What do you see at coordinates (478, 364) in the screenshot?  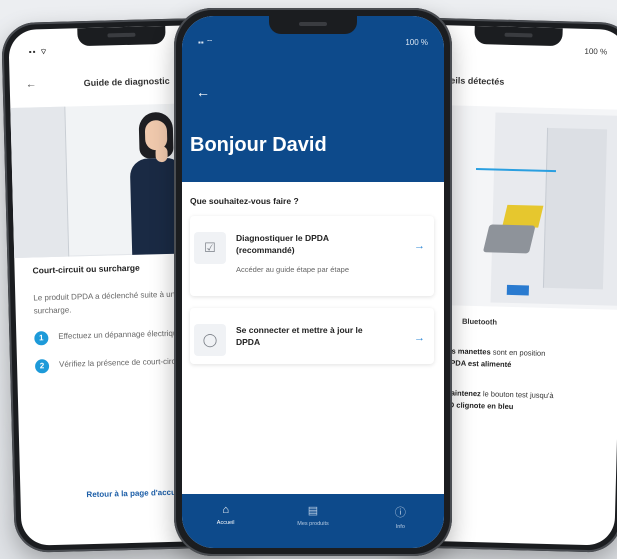 I see `instruction-bold: DPDA est alimenté` at bounding box center [478, 364].